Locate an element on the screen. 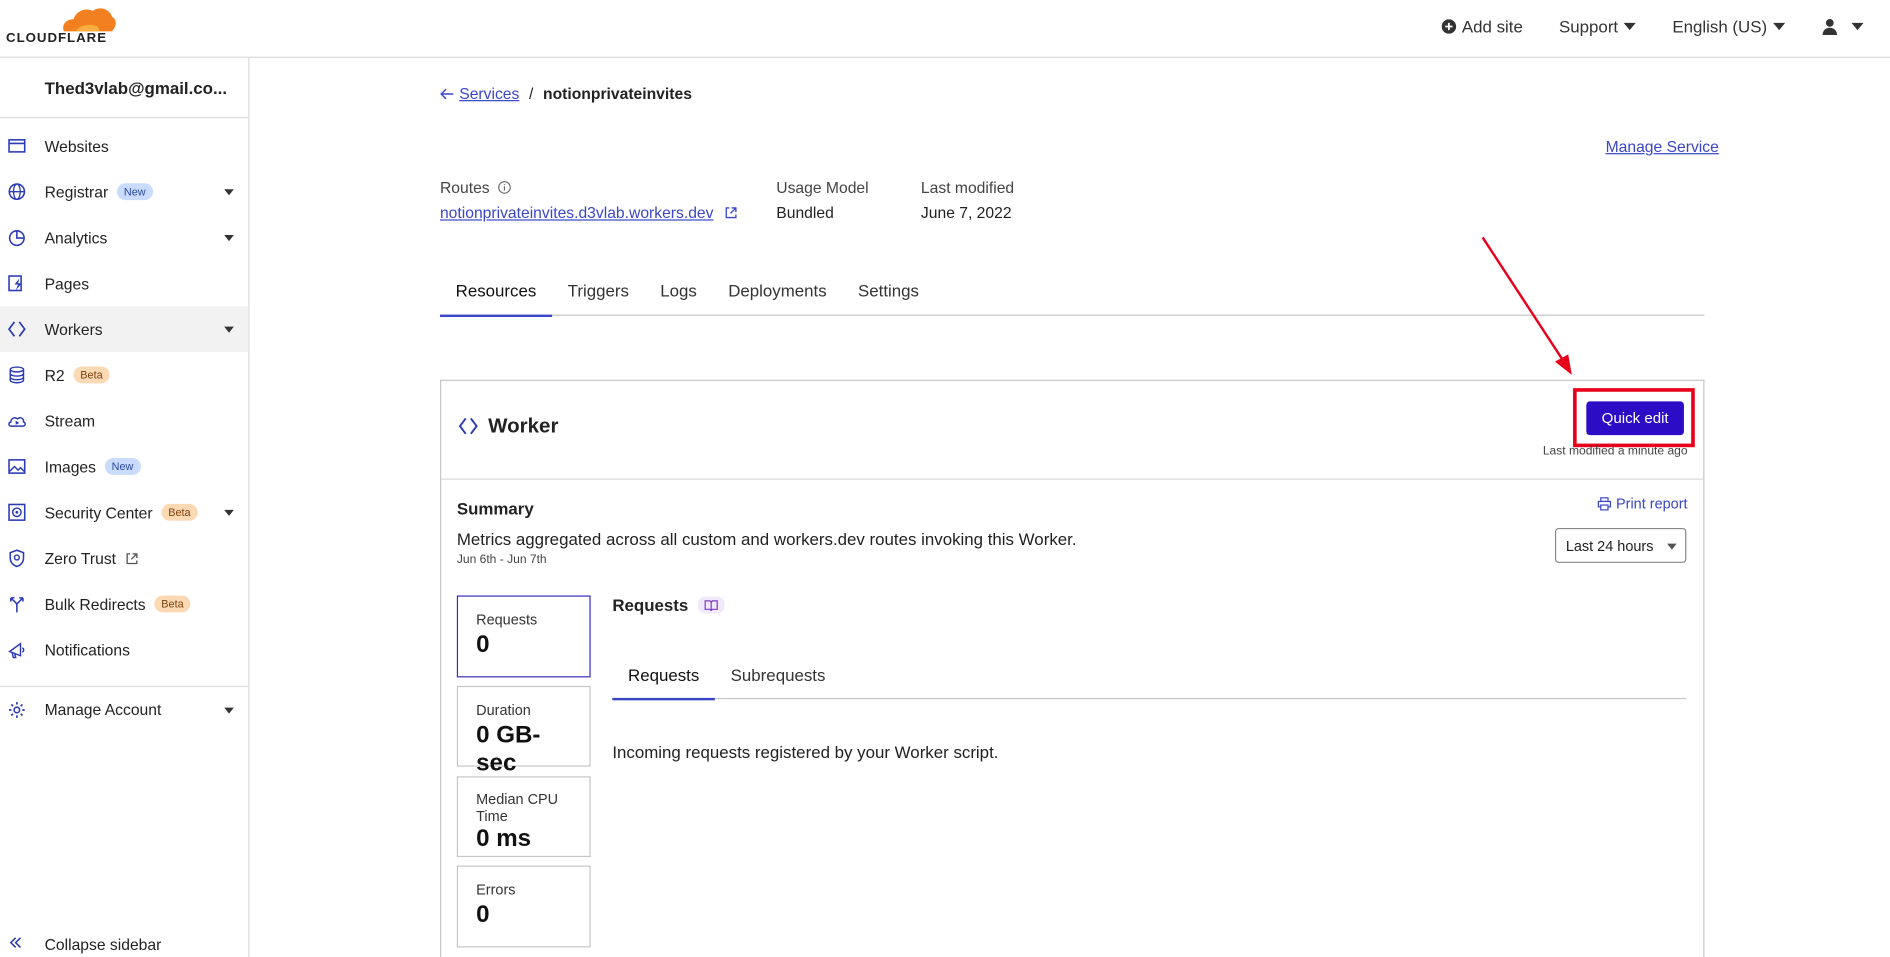 Image resolution: width=1890 pixels, height=957 pixels. routes-label-text: Routes is located at coordinates (464, 187).